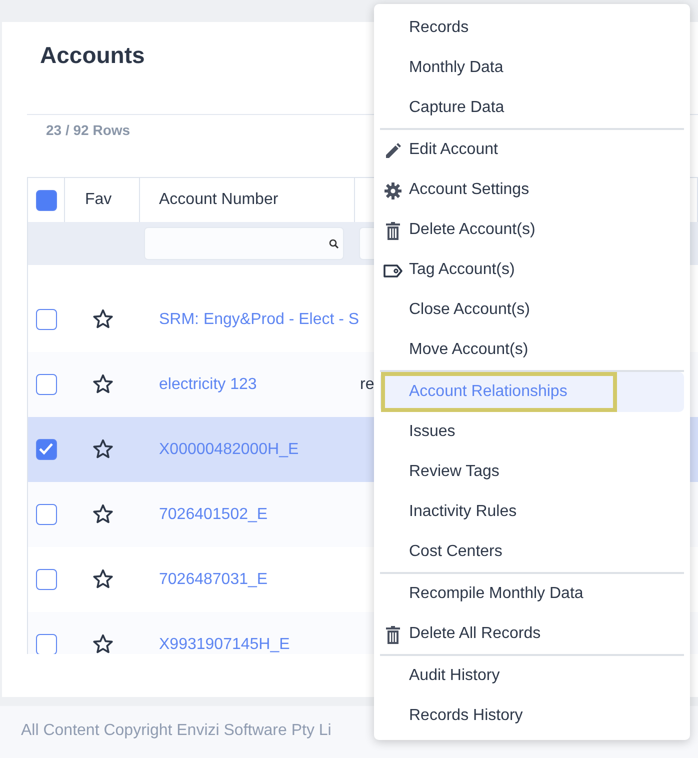 The image size is (698, 758). Describe the element at coordinates (92, 56) in the screenshot. I see `page-title: Accounts` at that location.